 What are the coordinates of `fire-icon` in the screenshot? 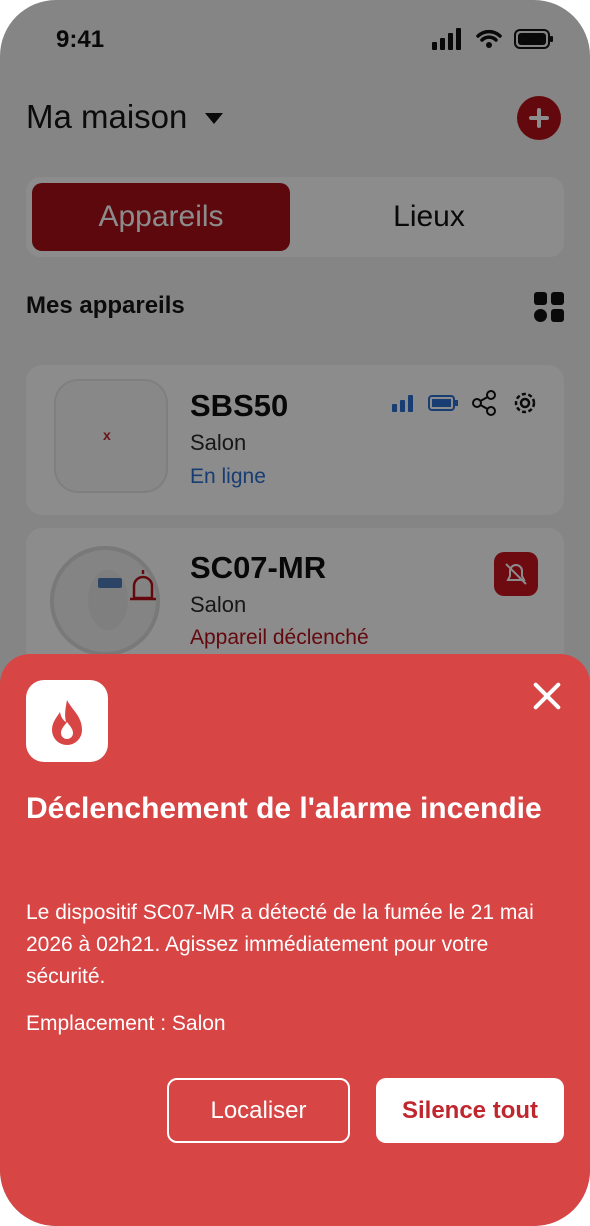 It's located at (67, 721).